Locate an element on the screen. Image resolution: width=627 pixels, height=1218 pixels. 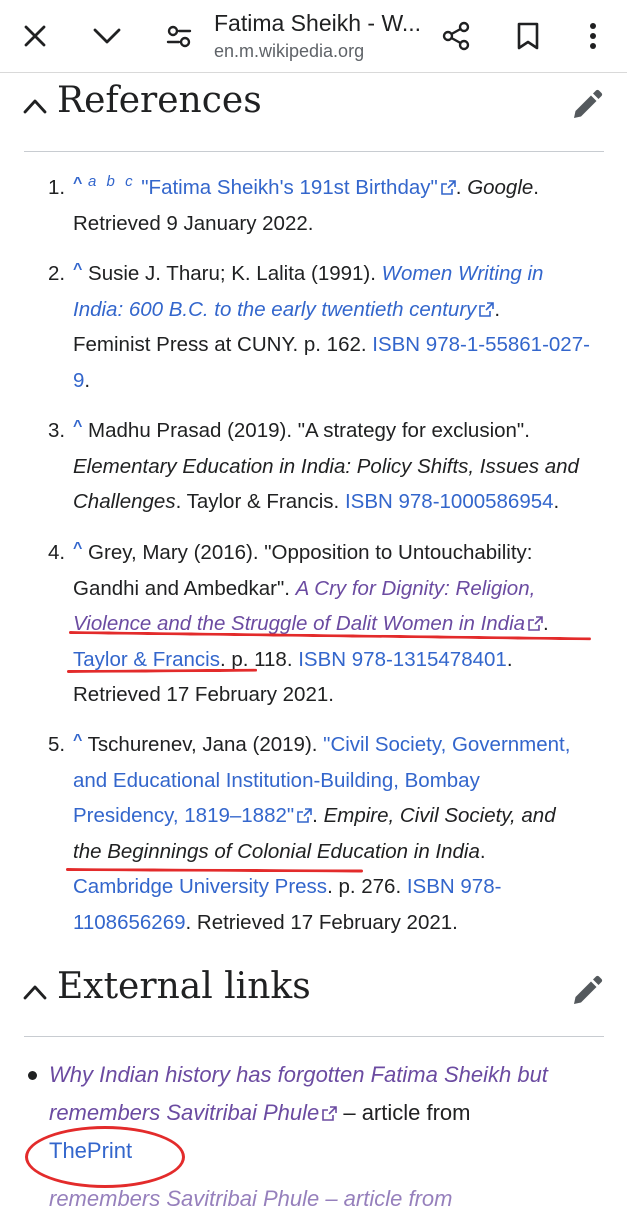
isbn-link: 1108656269 is located at coordinates (129, 922).